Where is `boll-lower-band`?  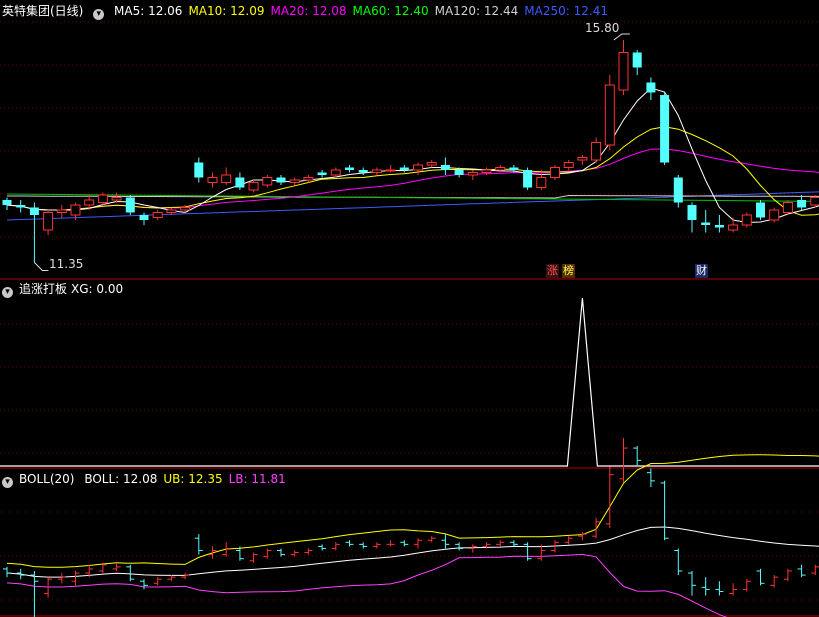
boll-lower-band is located at coordinates (366, 585).